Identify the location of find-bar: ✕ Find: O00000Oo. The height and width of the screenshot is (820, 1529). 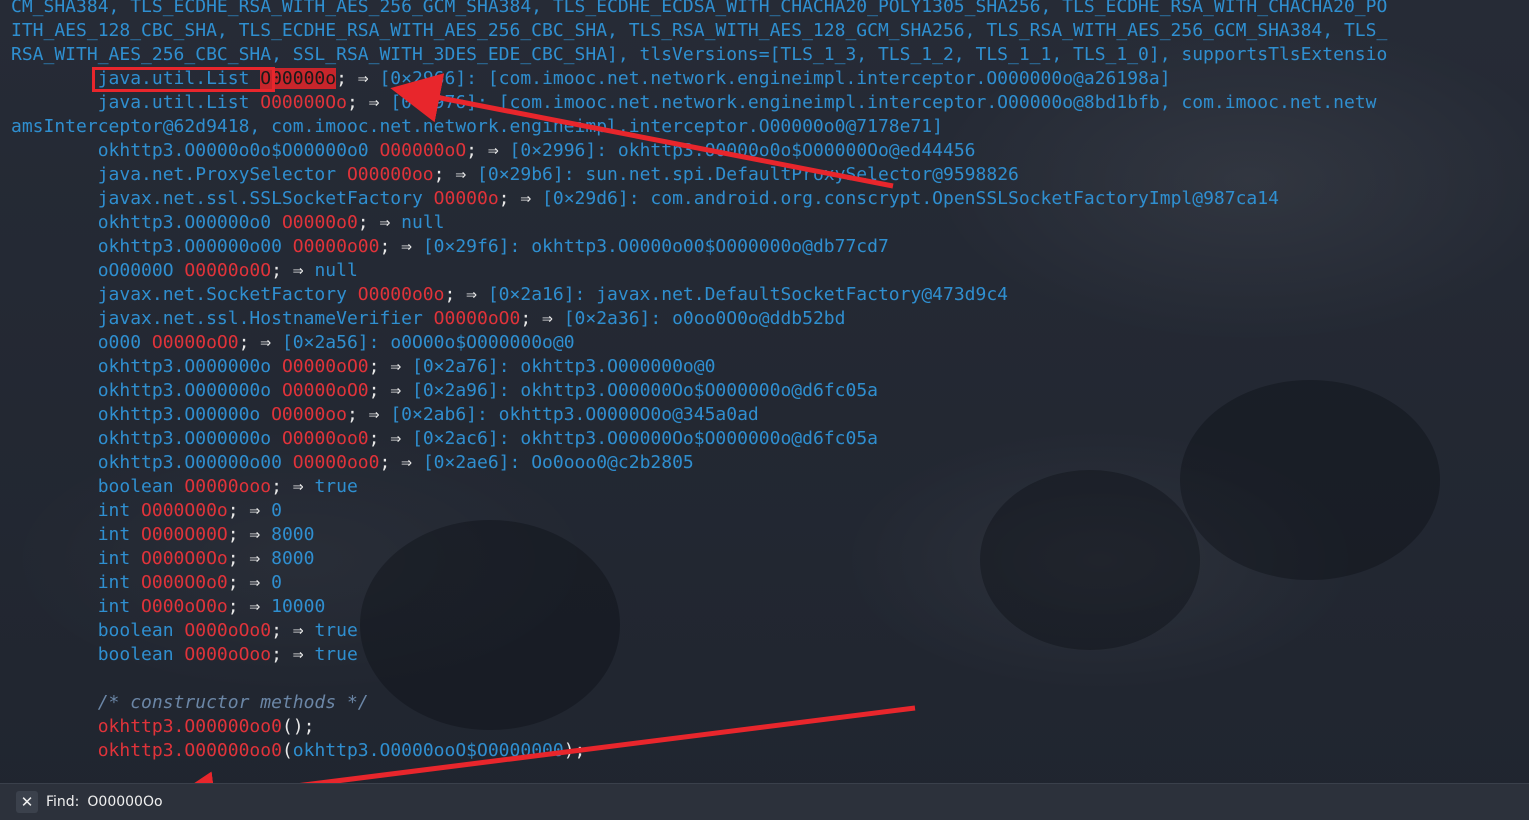
(764, 801).